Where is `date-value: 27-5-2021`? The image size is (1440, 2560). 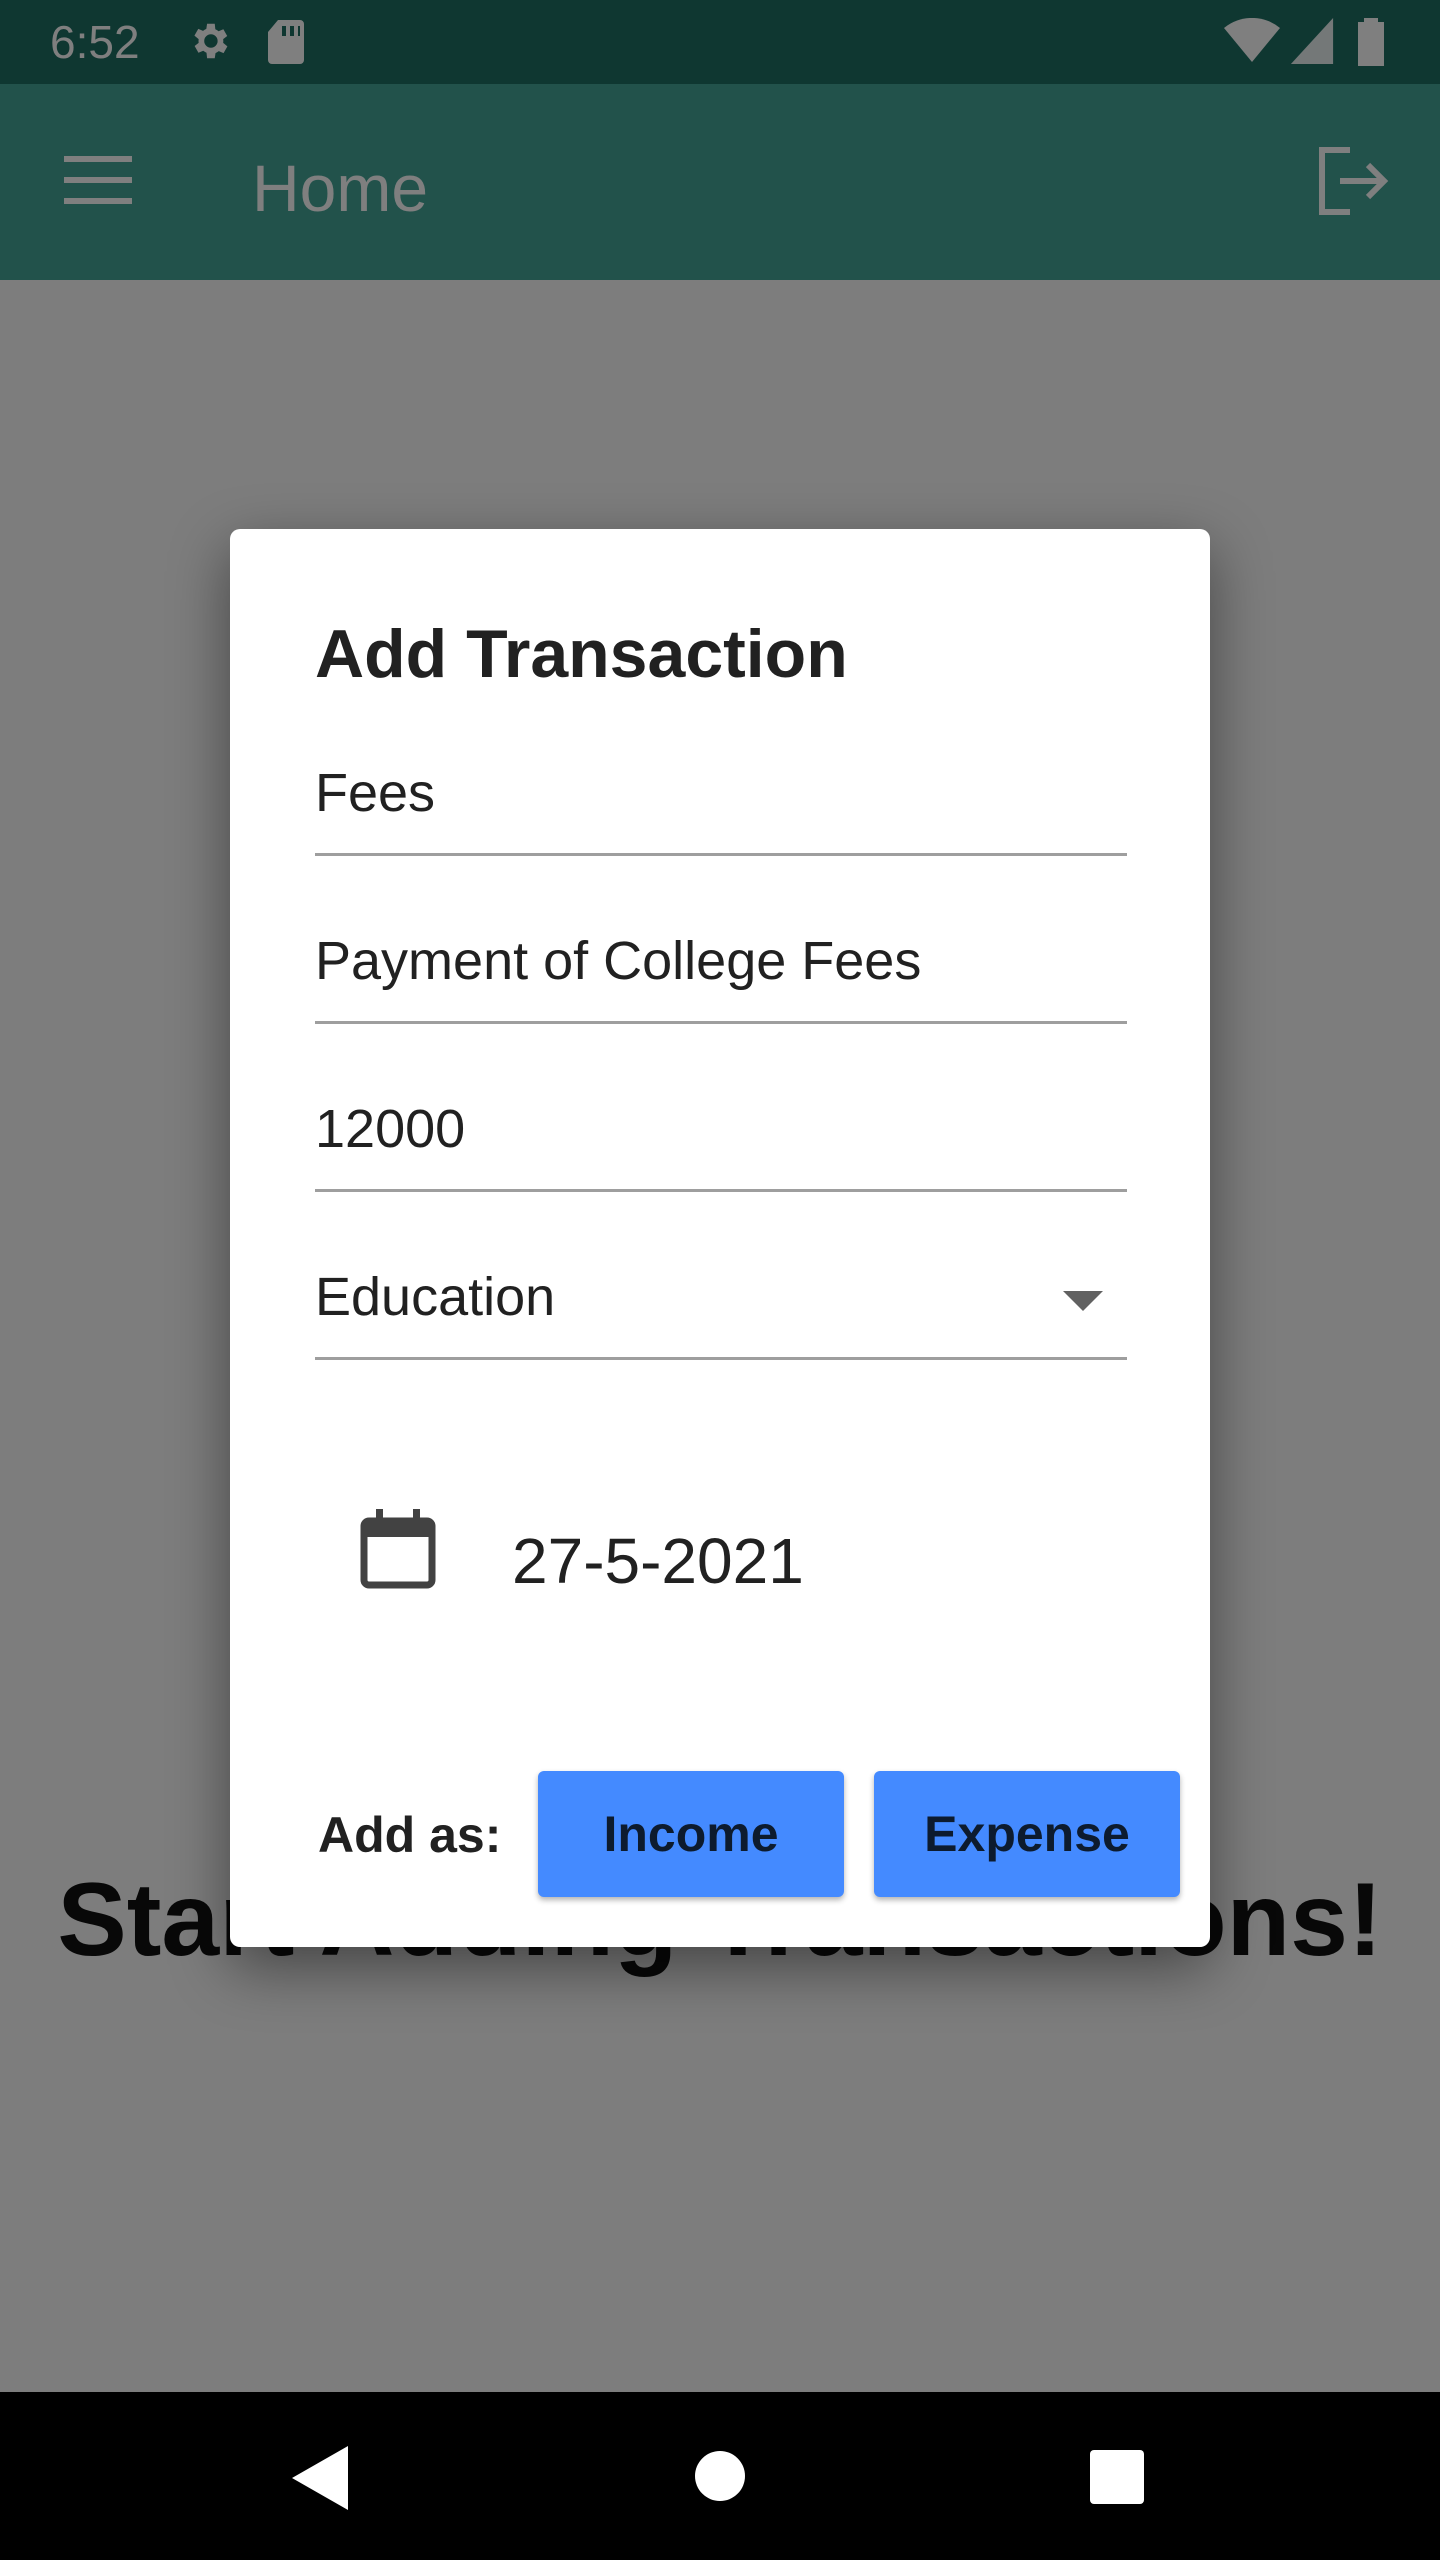 date-value: 27-5-2021 is located at coordinates (658, 1561).